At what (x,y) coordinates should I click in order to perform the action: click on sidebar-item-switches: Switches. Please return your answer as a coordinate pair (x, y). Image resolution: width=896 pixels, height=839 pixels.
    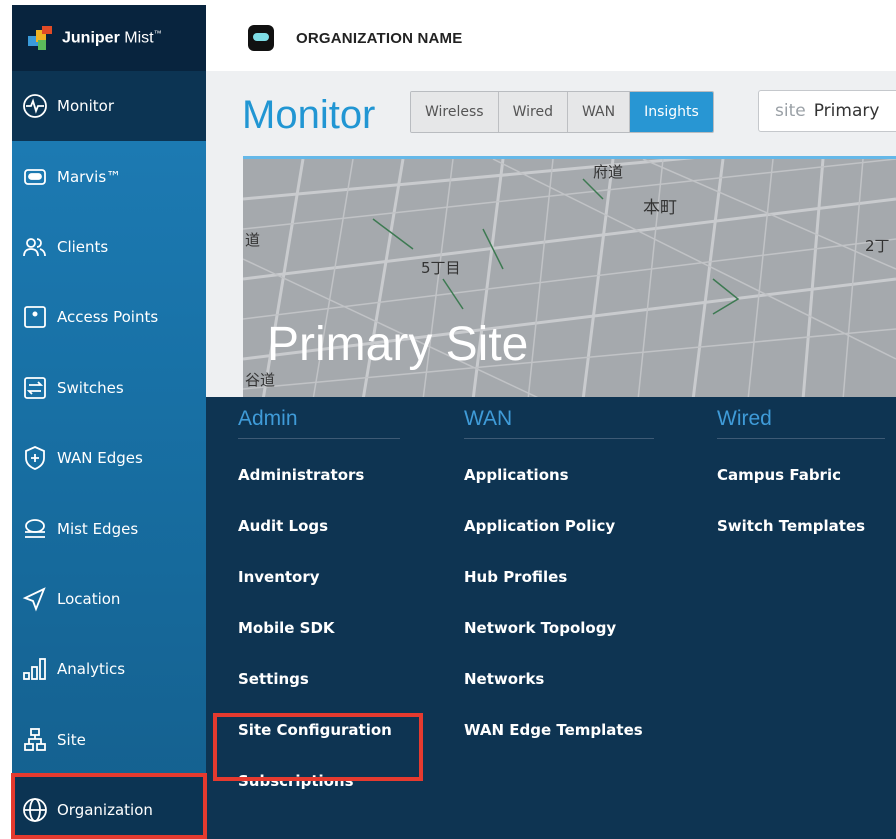
    Looking at the image, I should click on (109, 388).